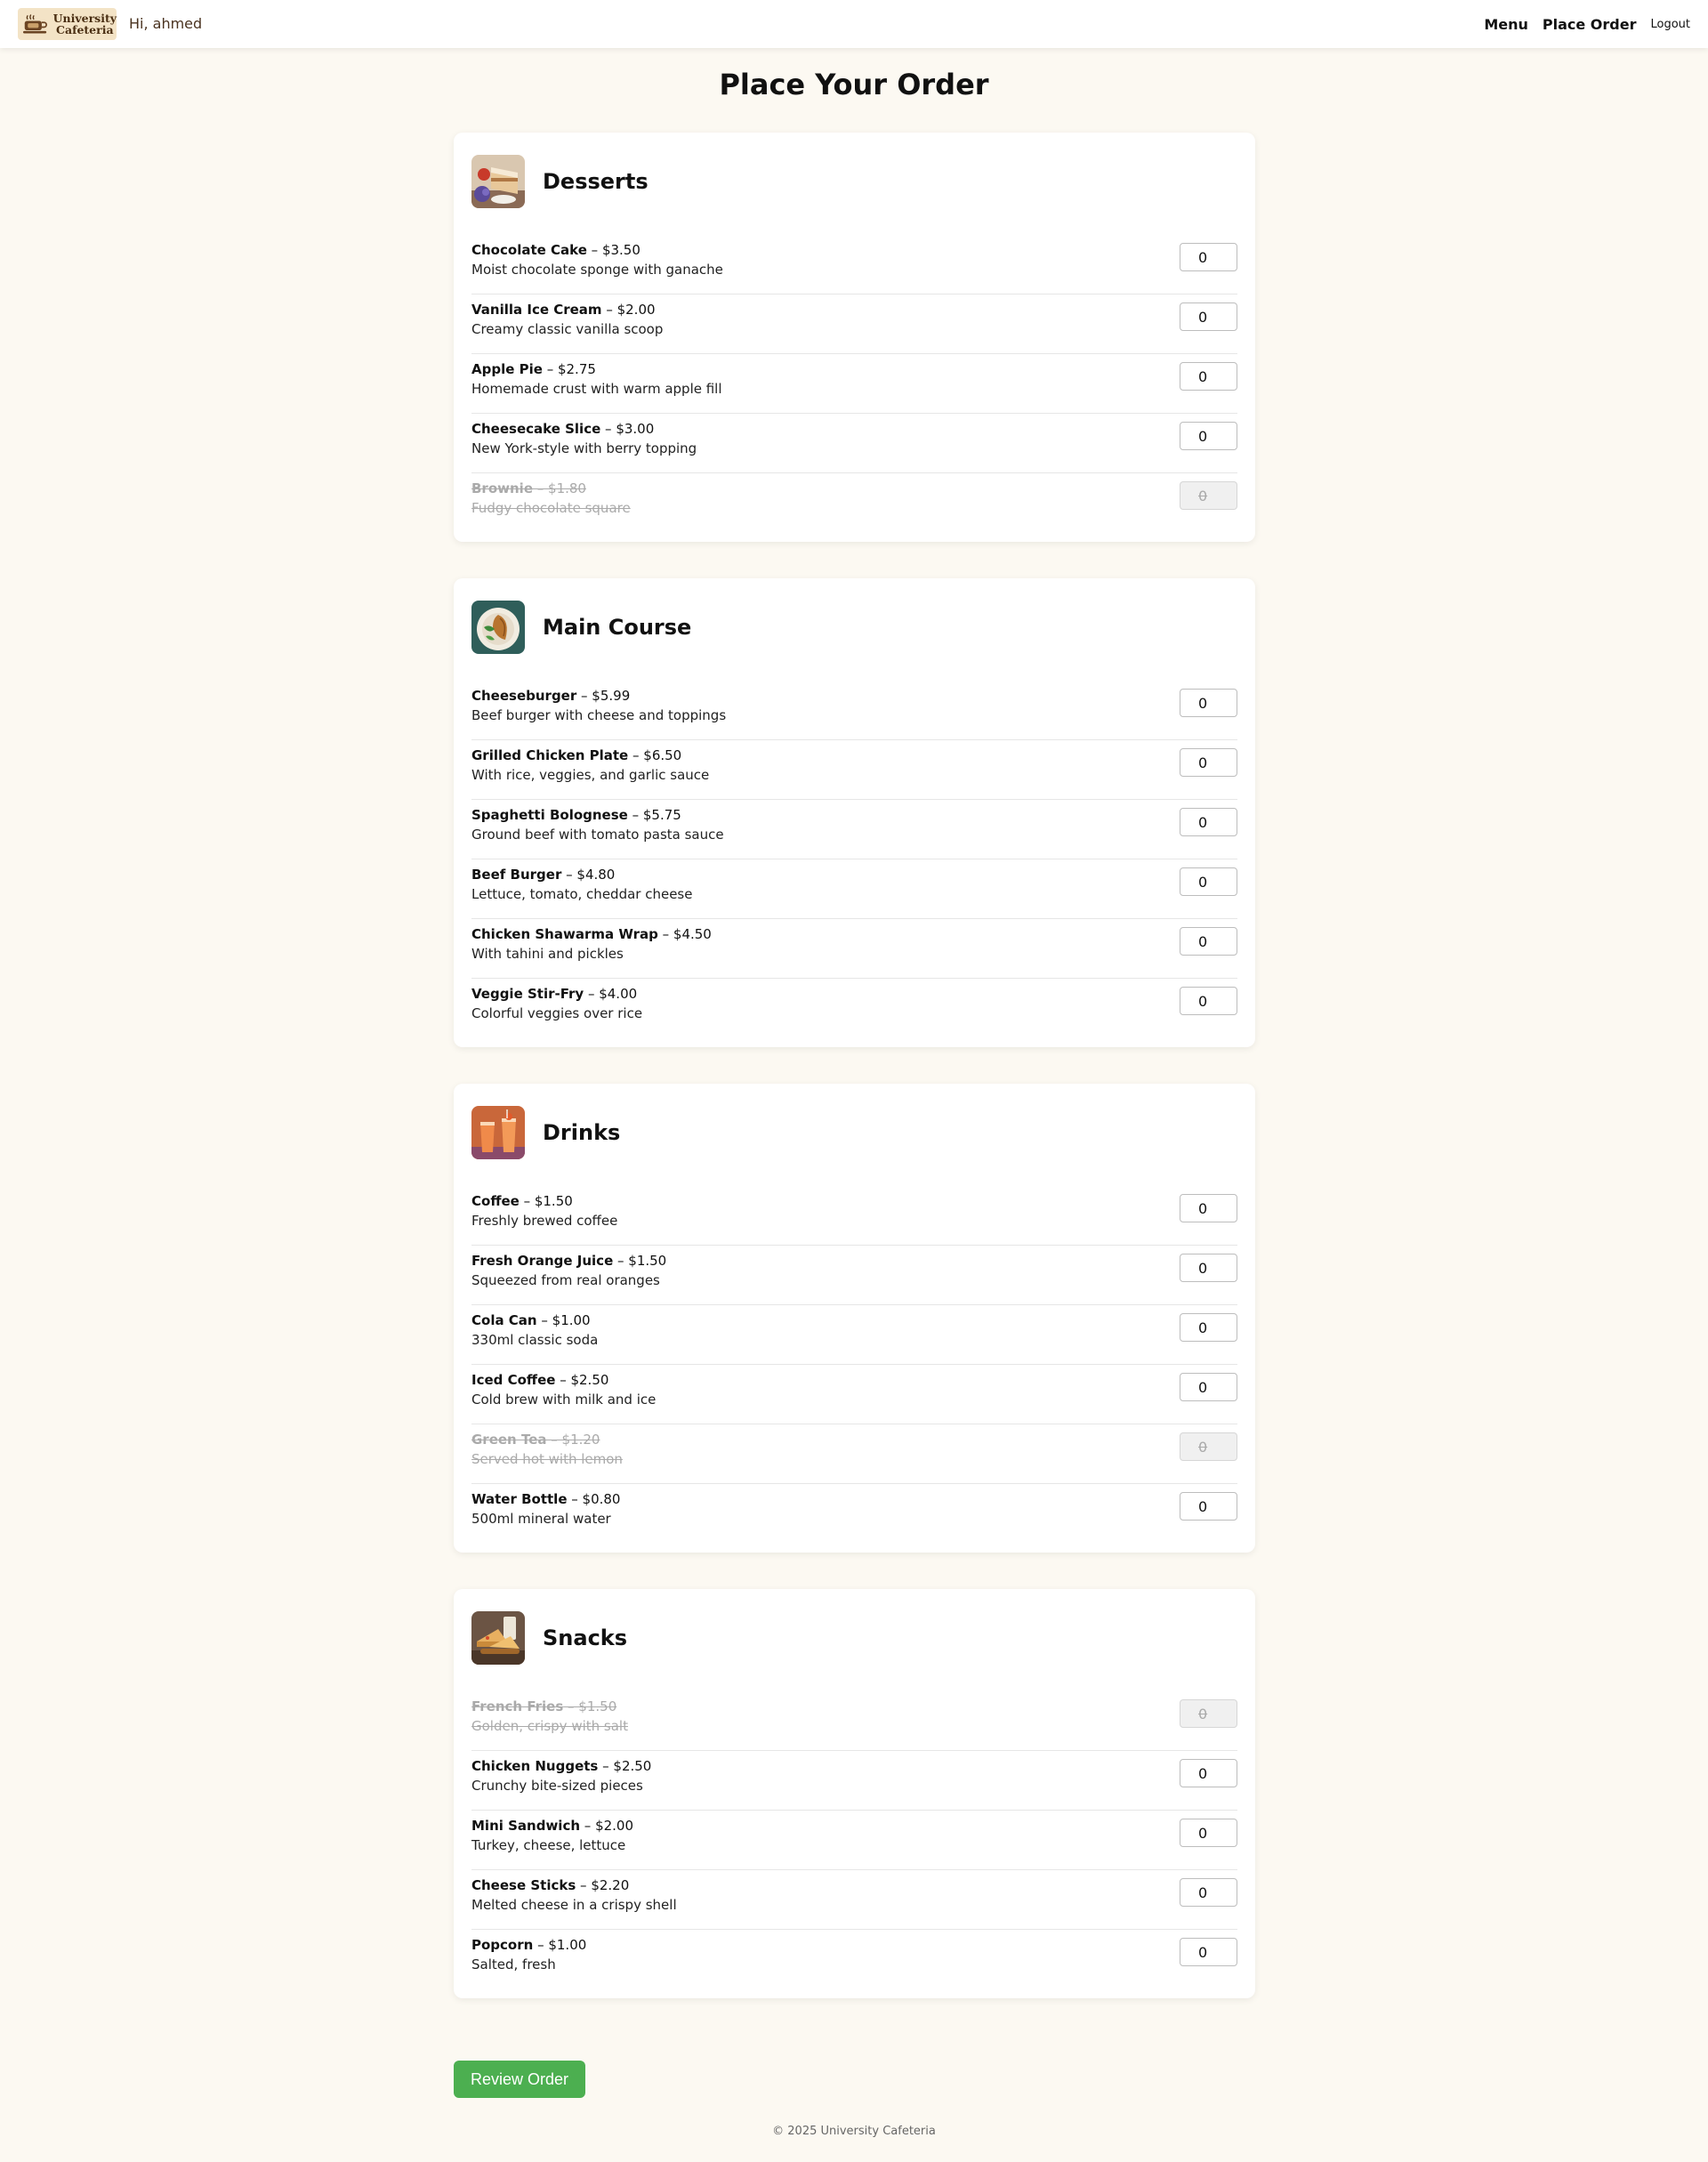 This screenshot has height=2162, width=1708. Describe the element at coordinates (628, 310) in the screenshot. I see `item-price: – $2.00` at that location.